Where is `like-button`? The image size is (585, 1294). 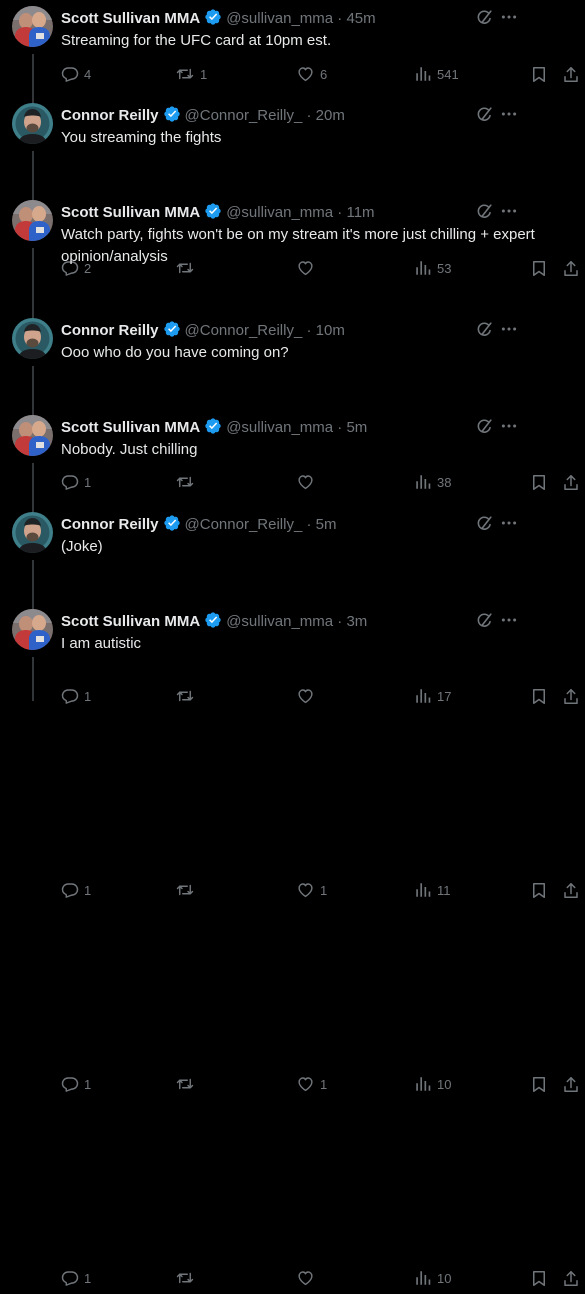 like-button is located at coordinates (308, 1278).